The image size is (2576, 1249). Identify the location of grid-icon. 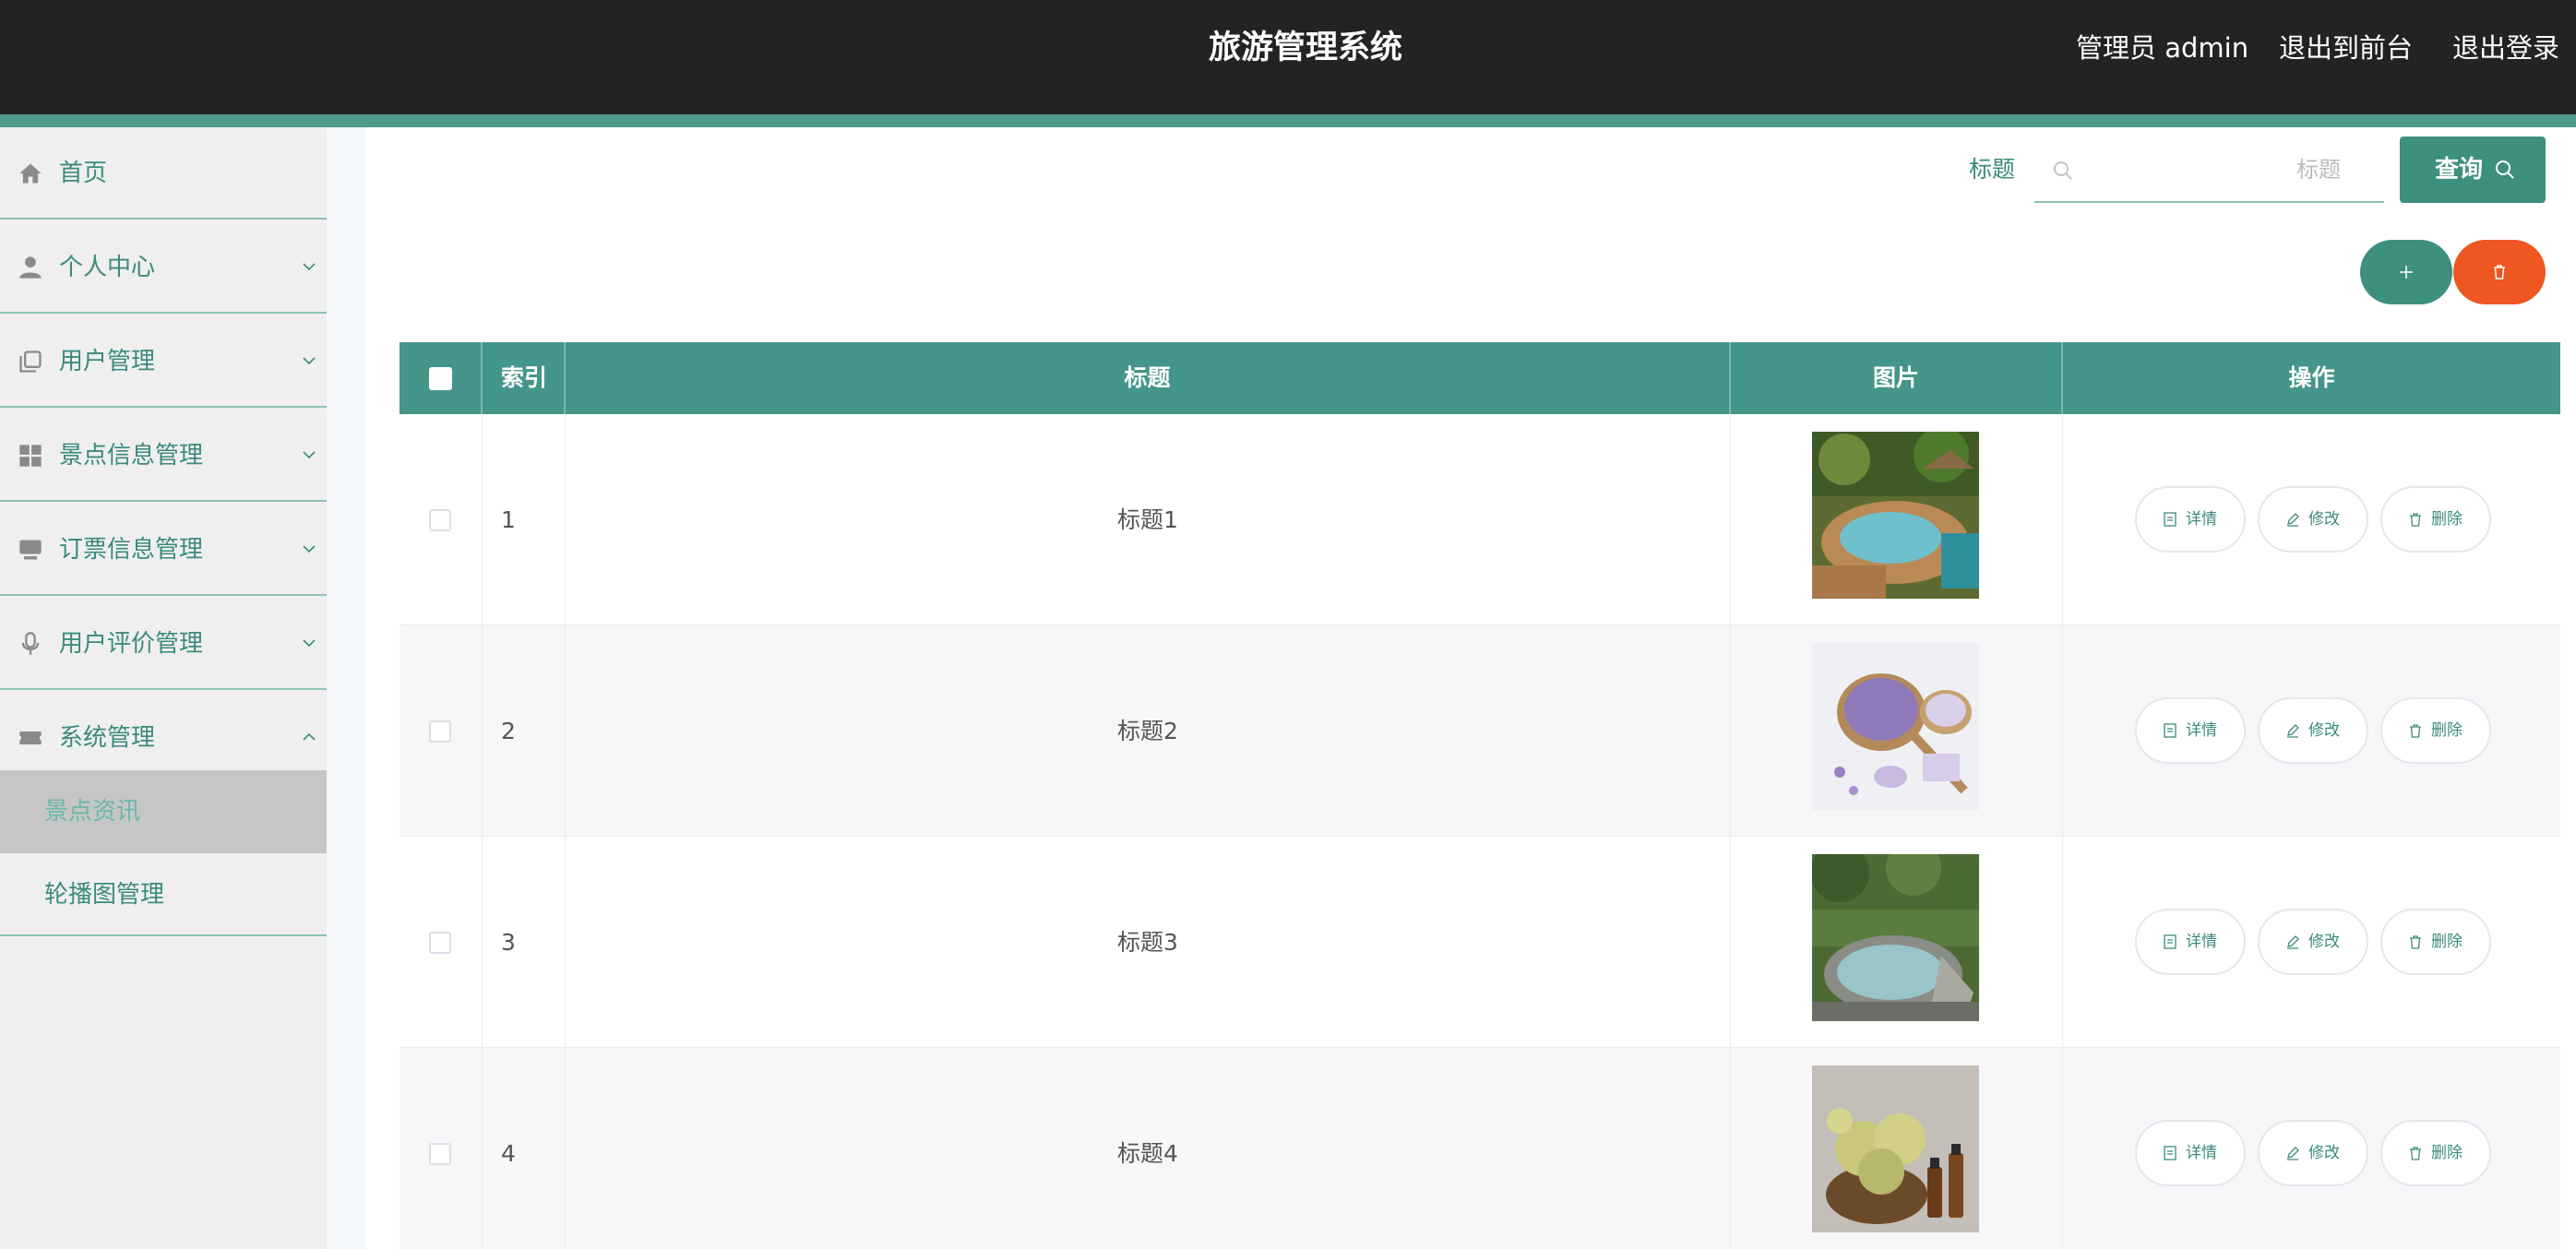
(30, 456).